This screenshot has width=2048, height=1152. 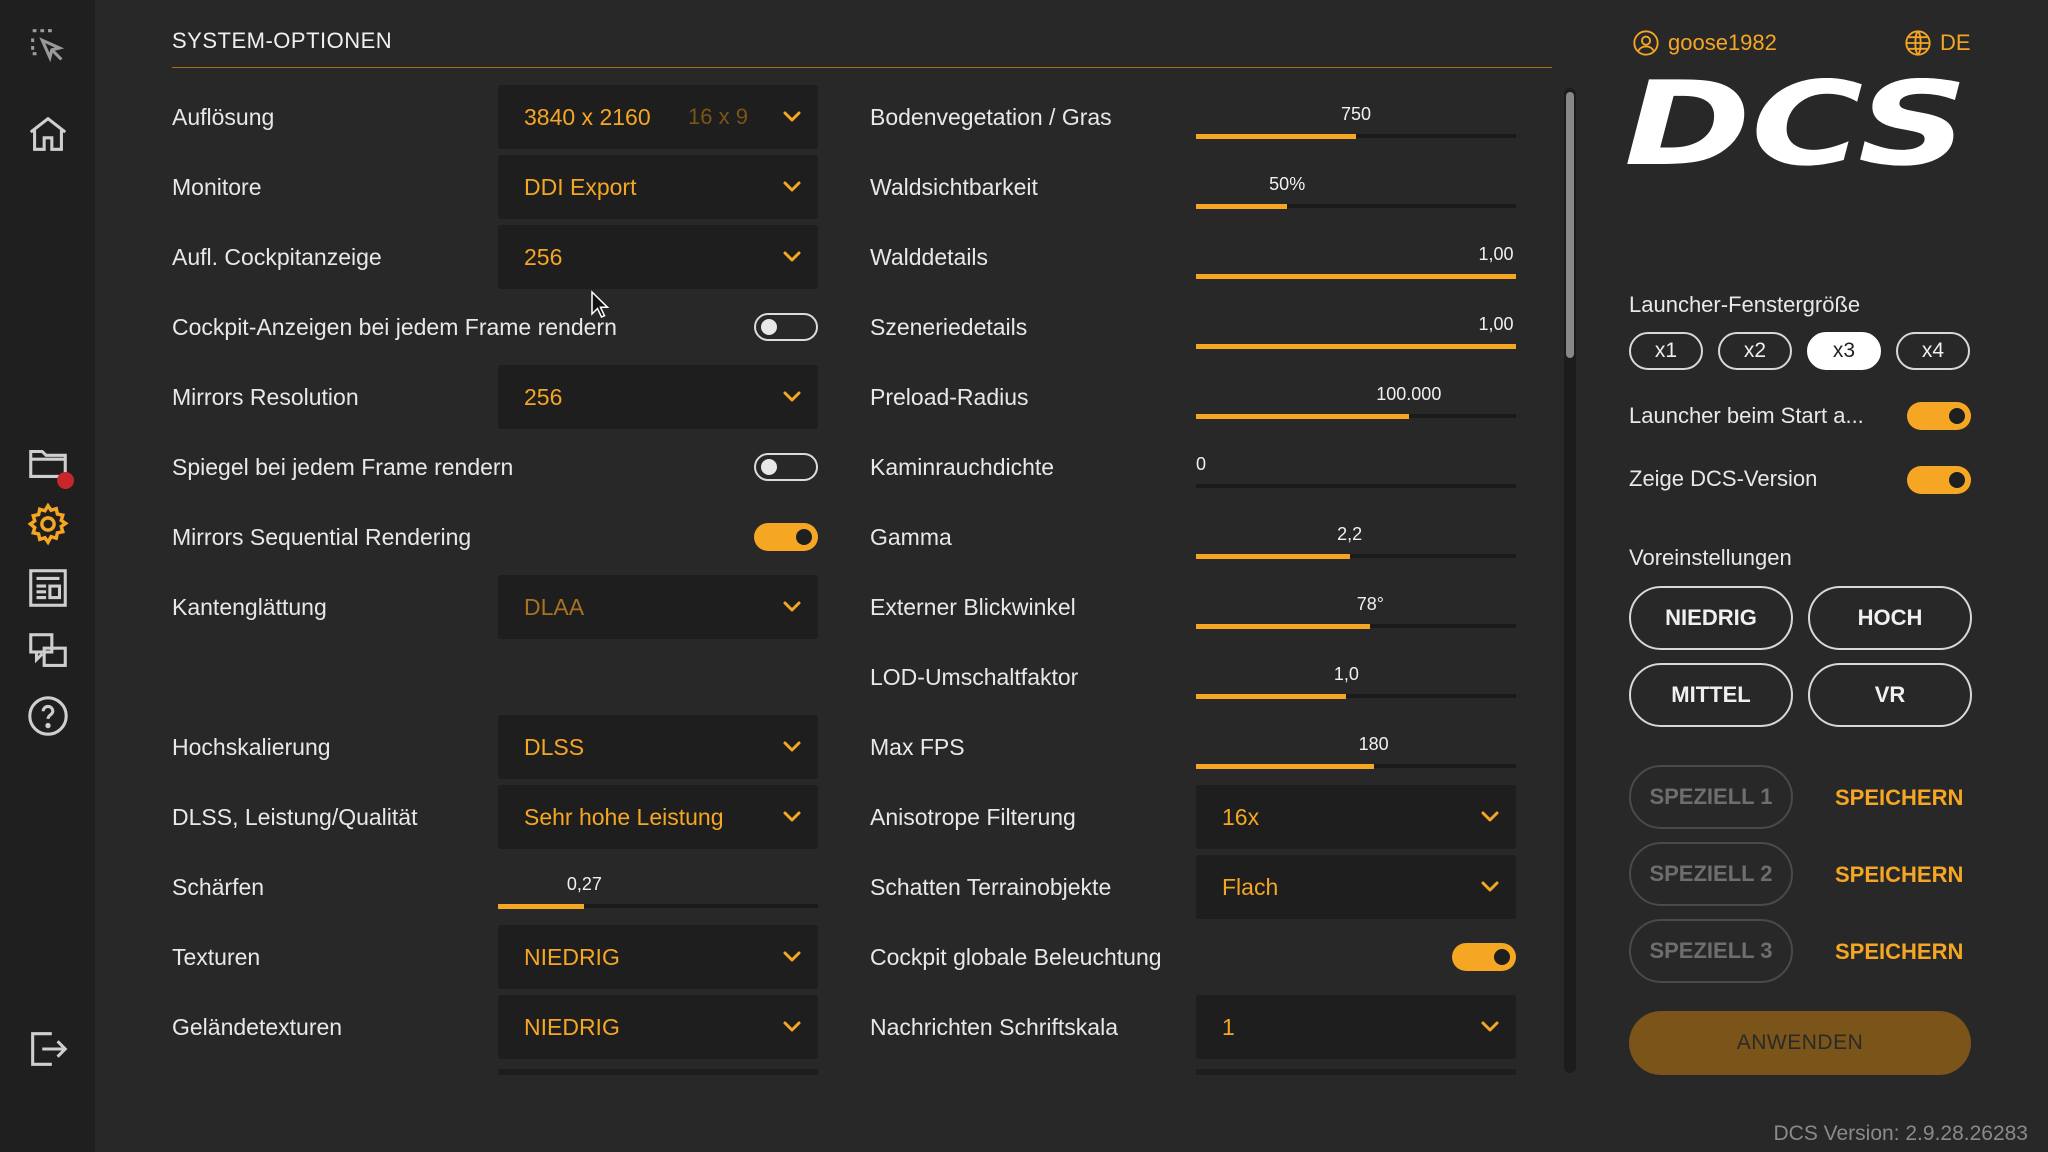 I want to click on version-text: DCS Version: 2.9.28.26283, so click(x=1900, y=1133).